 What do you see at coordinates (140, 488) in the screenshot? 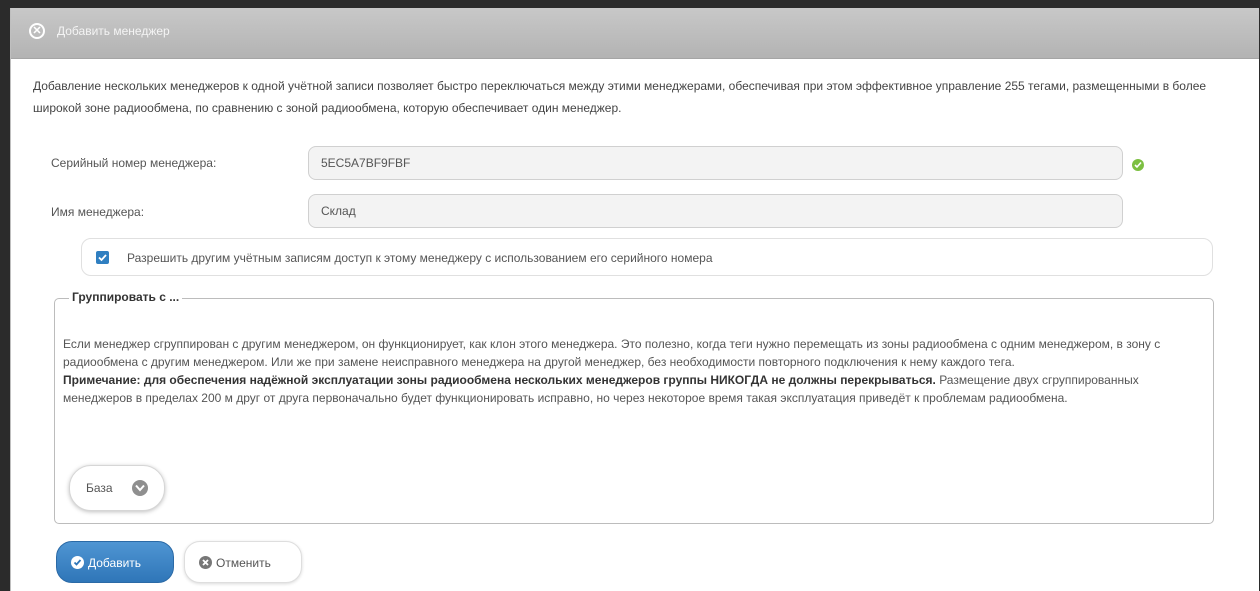
I see `chevron-down-icon` at bounding box center [140, 488].